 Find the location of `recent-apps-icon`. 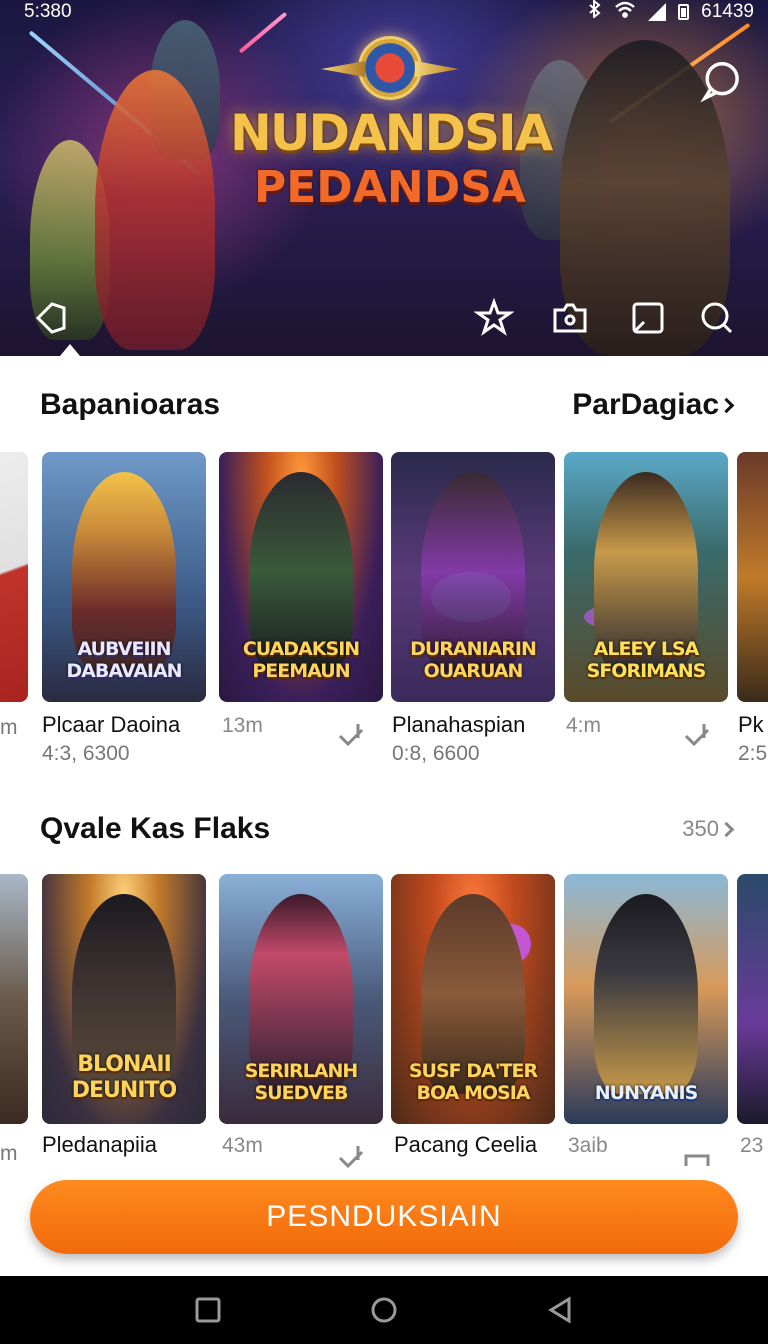

recent-apps-icon is located at coordinates (208, 1310).